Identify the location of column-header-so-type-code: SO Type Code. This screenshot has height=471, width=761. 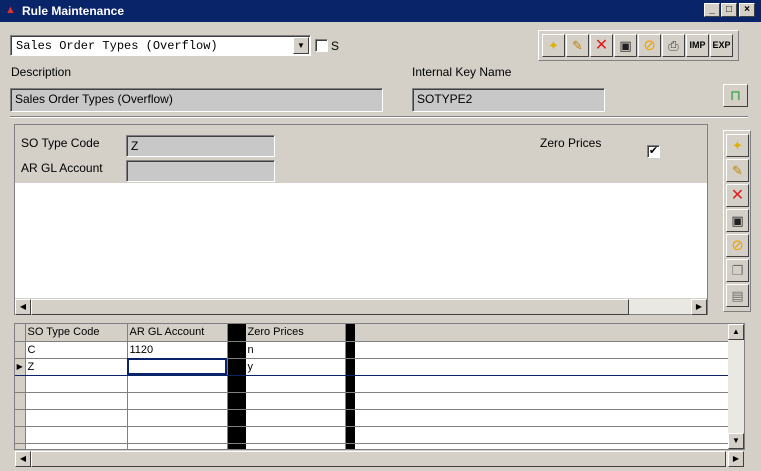
(76, 333).